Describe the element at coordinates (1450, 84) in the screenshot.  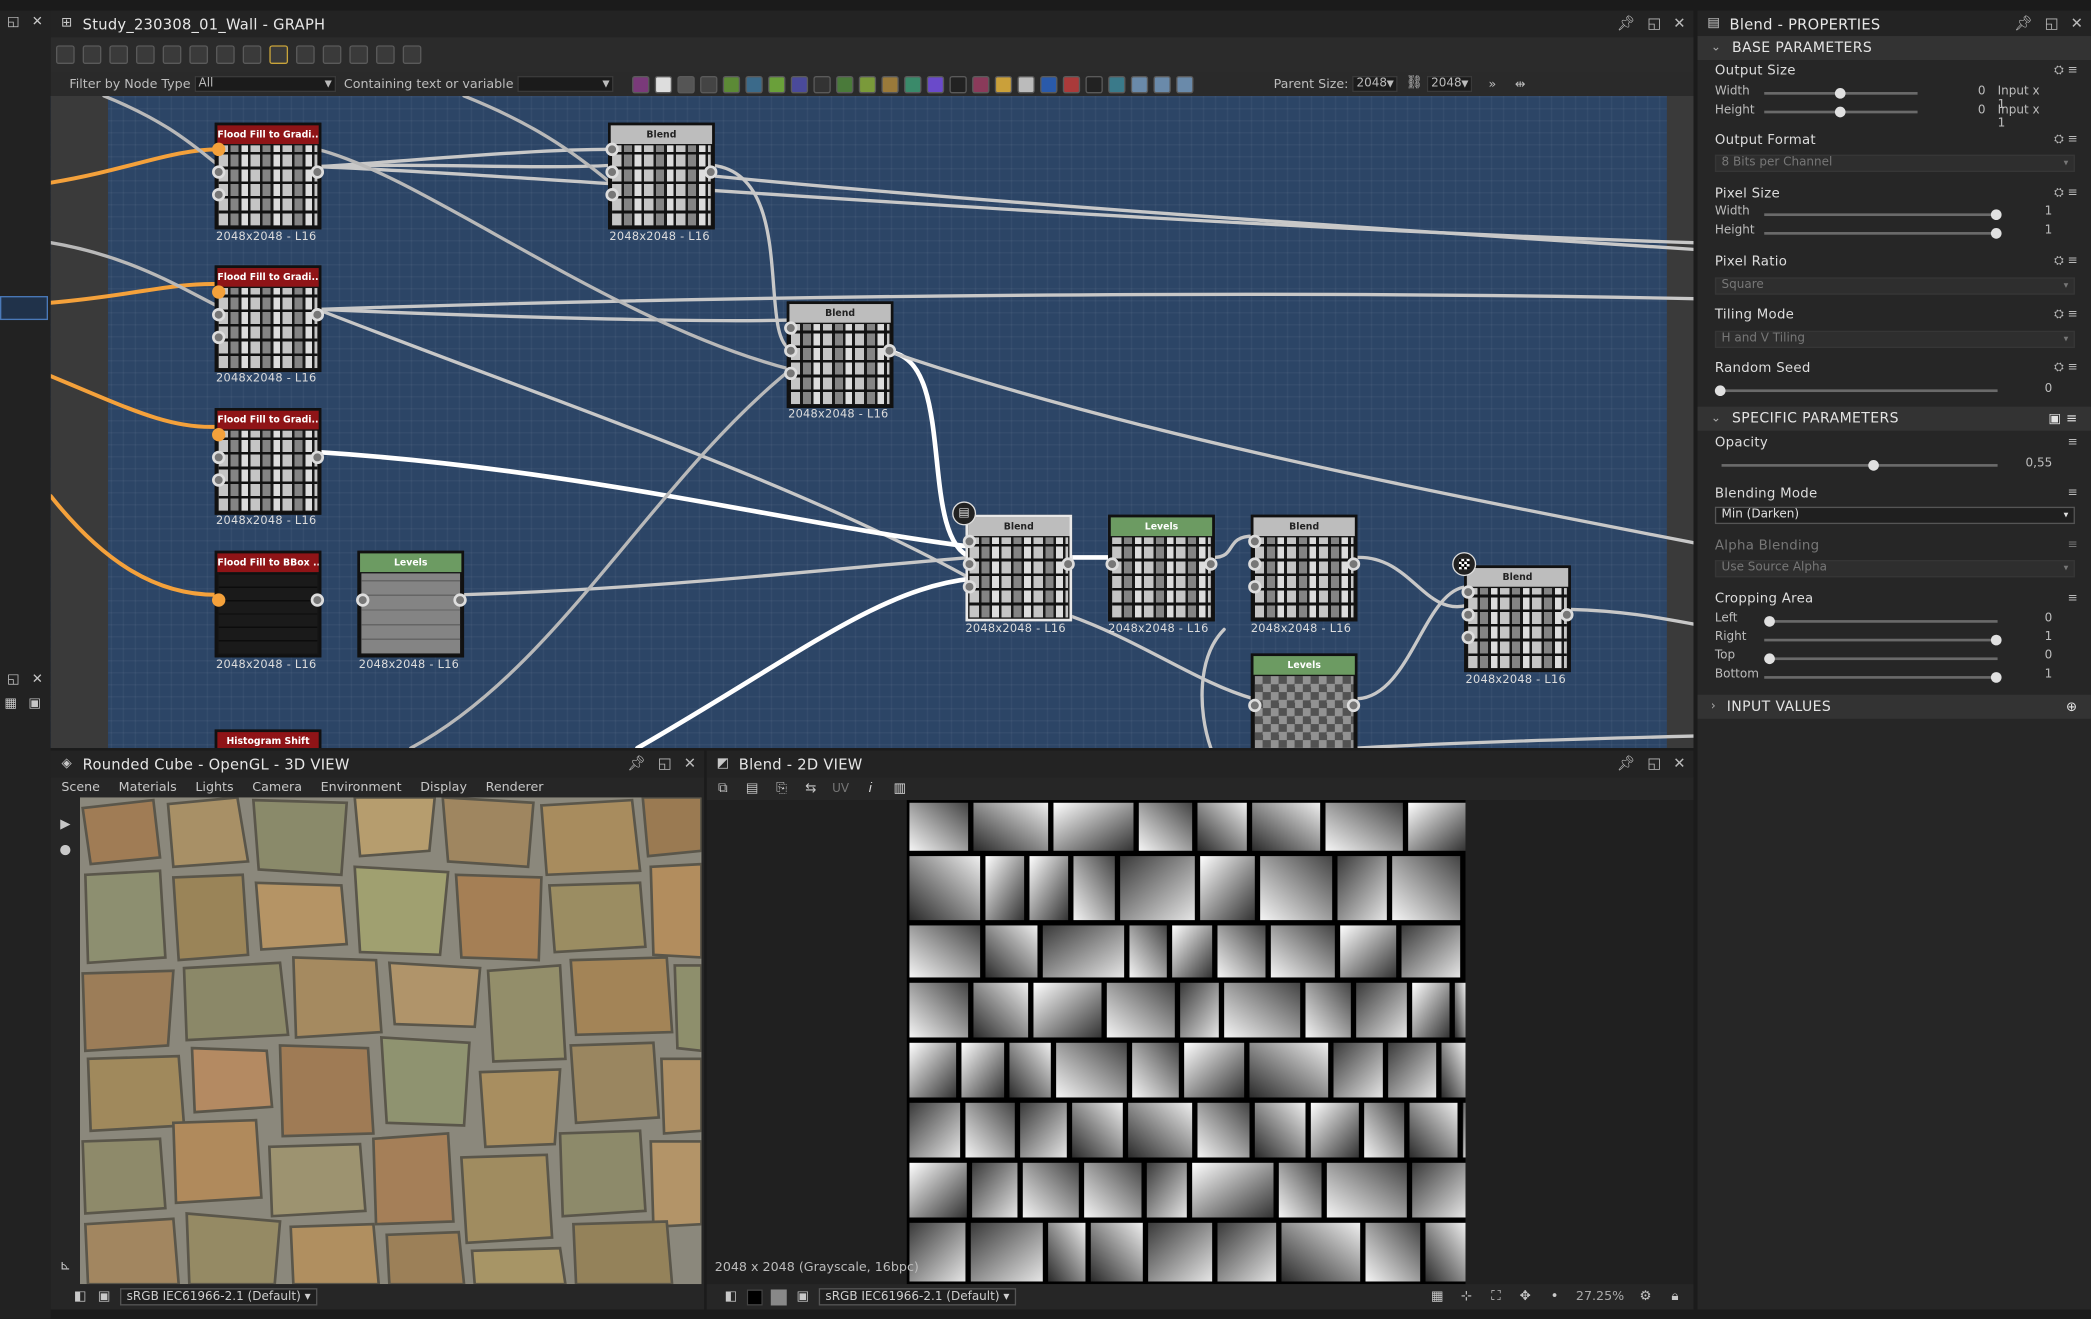
I see `parent-size-dropdown-b: 2048 ▼` at that location.